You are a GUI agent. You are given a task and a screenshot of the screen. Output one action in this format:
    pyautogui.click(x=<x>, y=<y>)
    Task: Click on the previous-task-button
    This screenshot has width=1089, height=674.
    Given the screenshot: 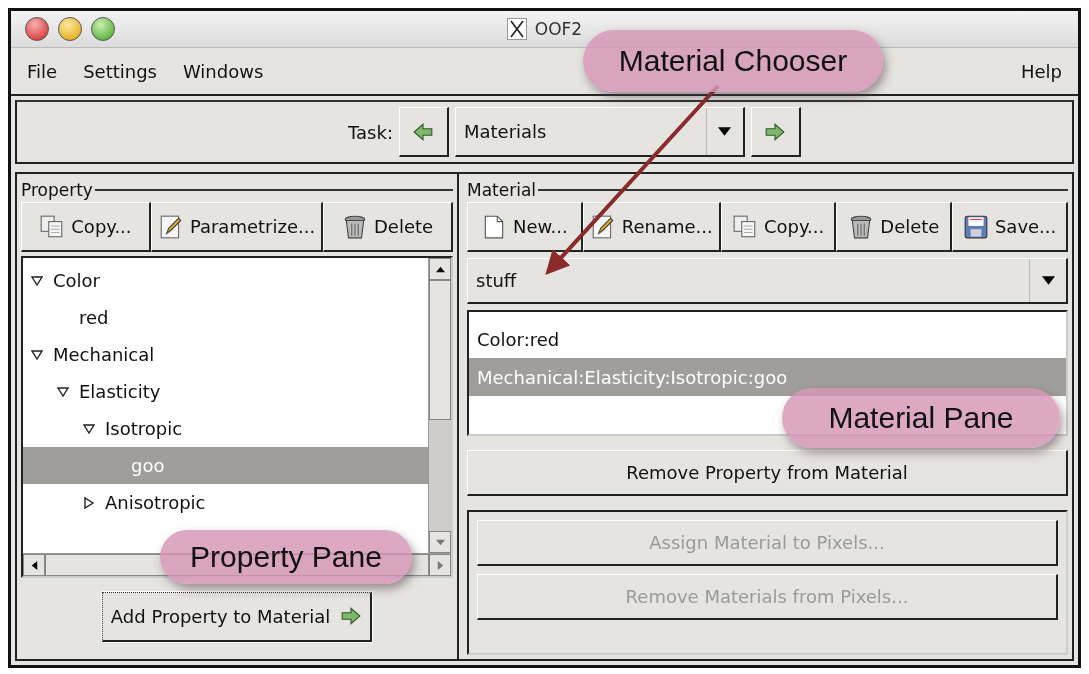 What is the action you would take?
    pyautogui.click(x=423, y=132)
    